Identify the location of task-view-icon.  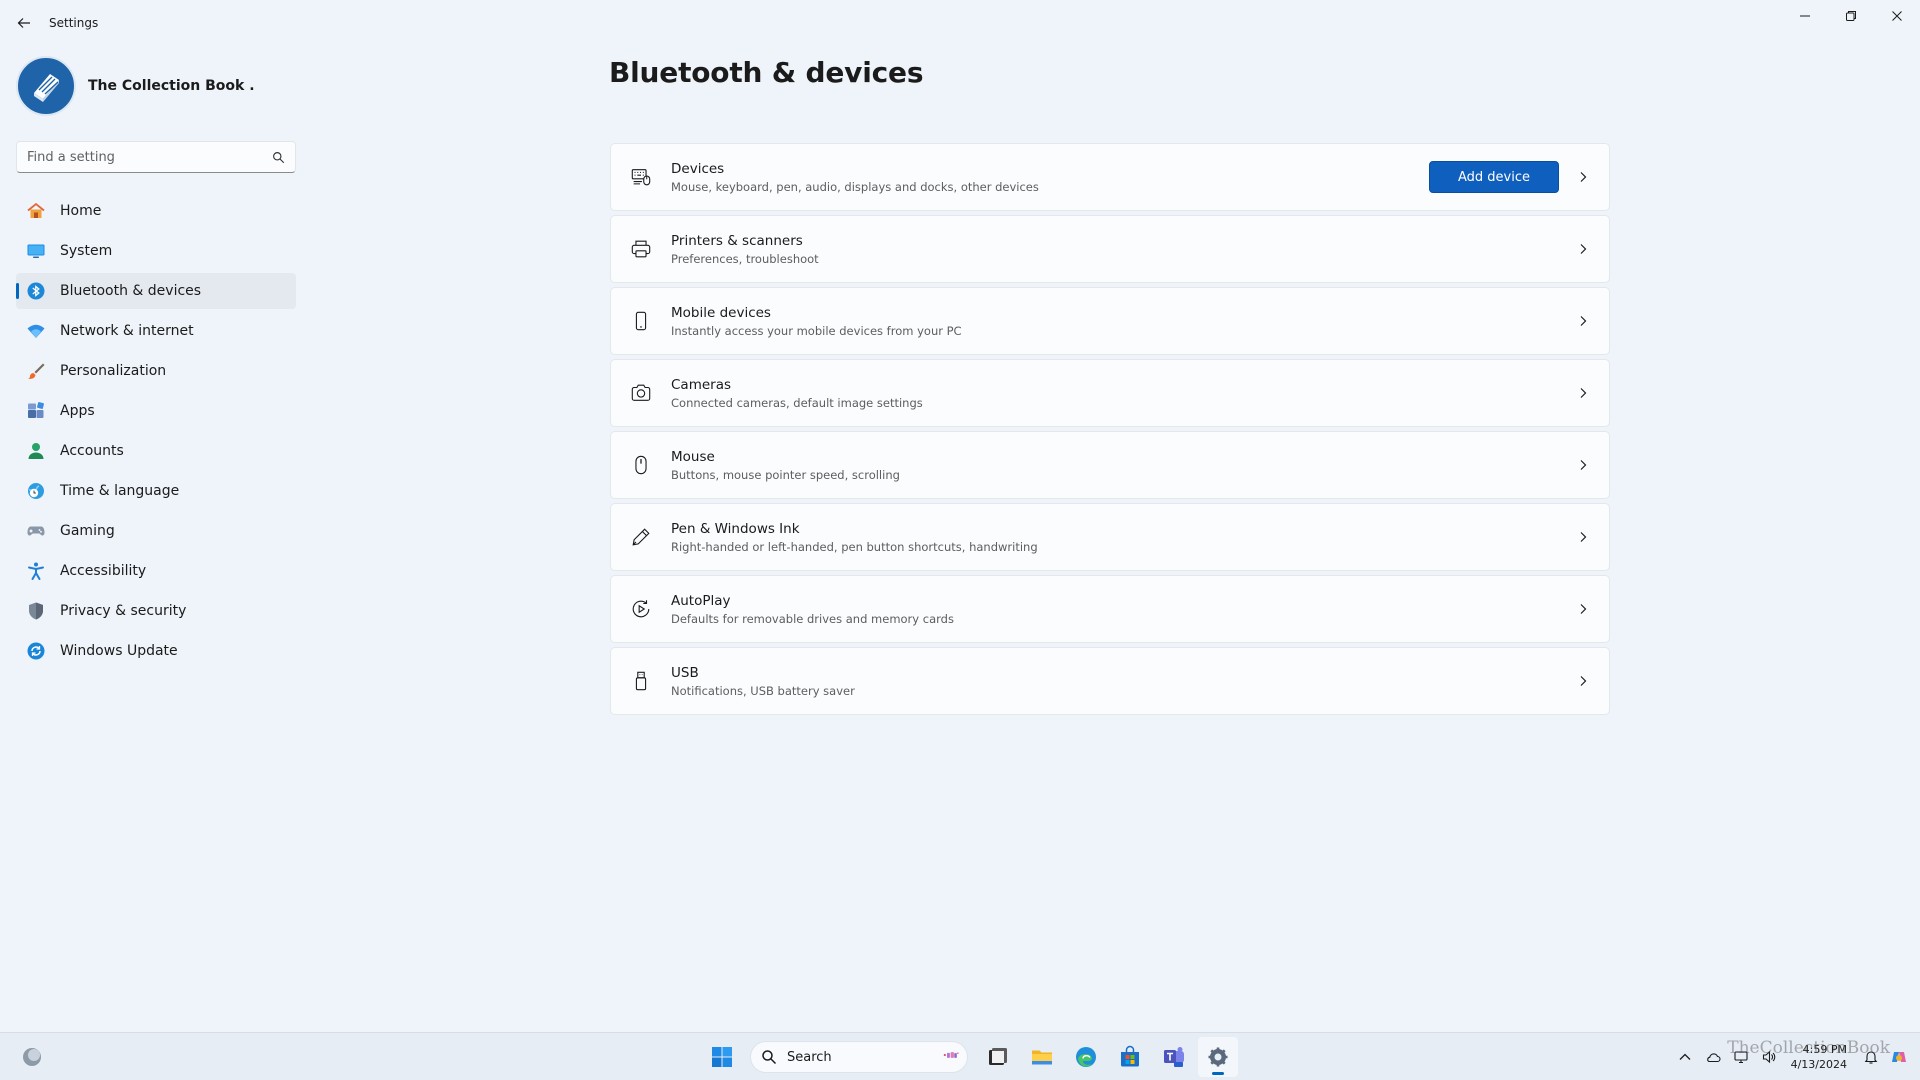
(998, 1056).